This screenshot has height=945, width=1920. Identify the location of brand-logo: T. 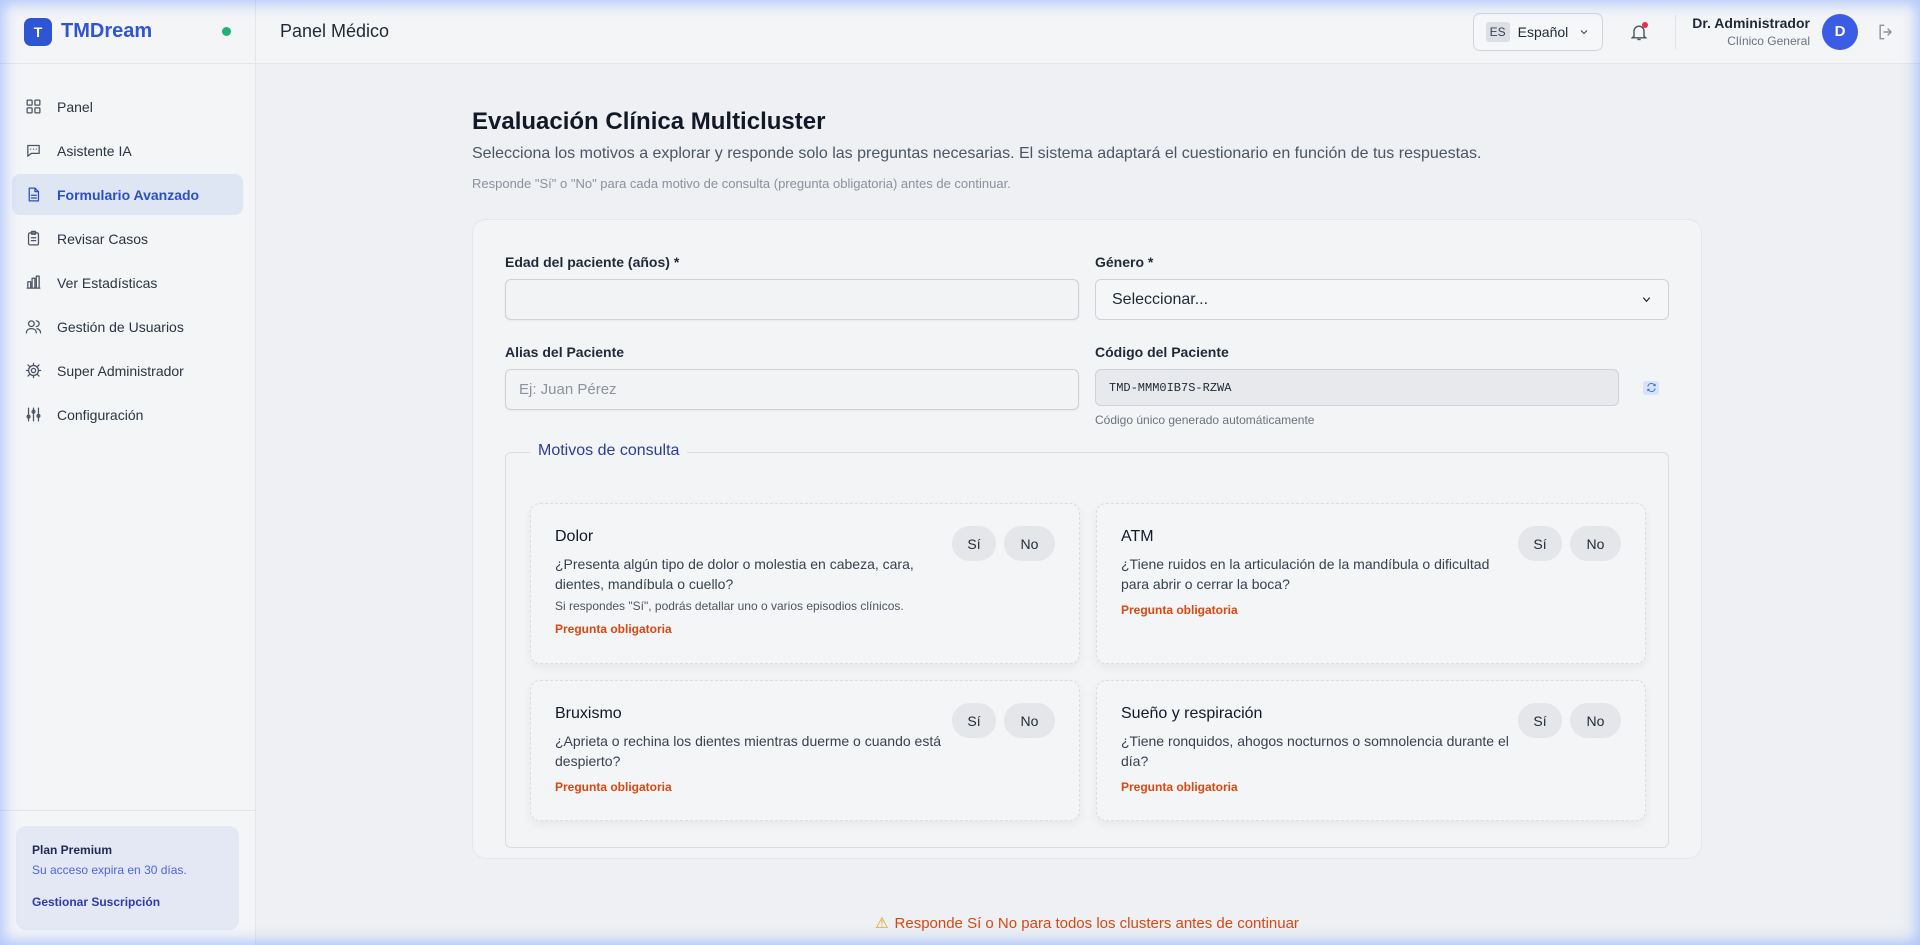
(38, 31).